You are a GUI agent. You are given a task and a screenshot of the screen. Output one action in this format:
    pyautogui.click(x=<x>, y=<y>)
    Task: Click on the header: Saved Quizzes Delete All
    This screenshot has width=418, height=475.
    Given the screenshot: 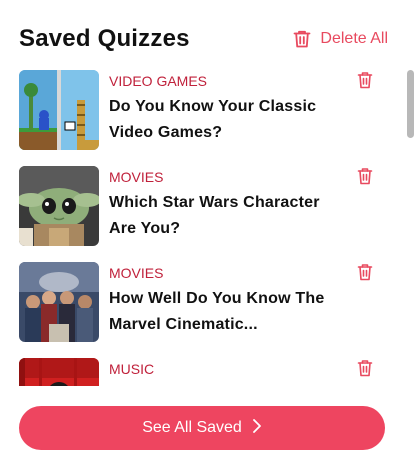 What is the action you would take?
    pyautogui.click(x=203, y=39)
    